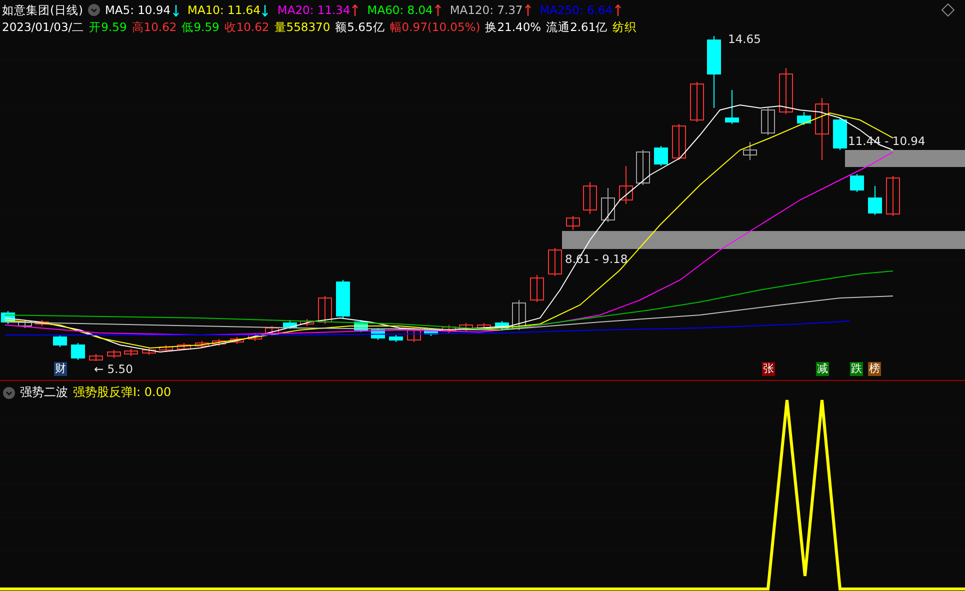 This screenshot has height=591, width=965. Describe the element at coordinates (201, 27) in the screenshot. I see `quote-field: 低9.59` at that location.